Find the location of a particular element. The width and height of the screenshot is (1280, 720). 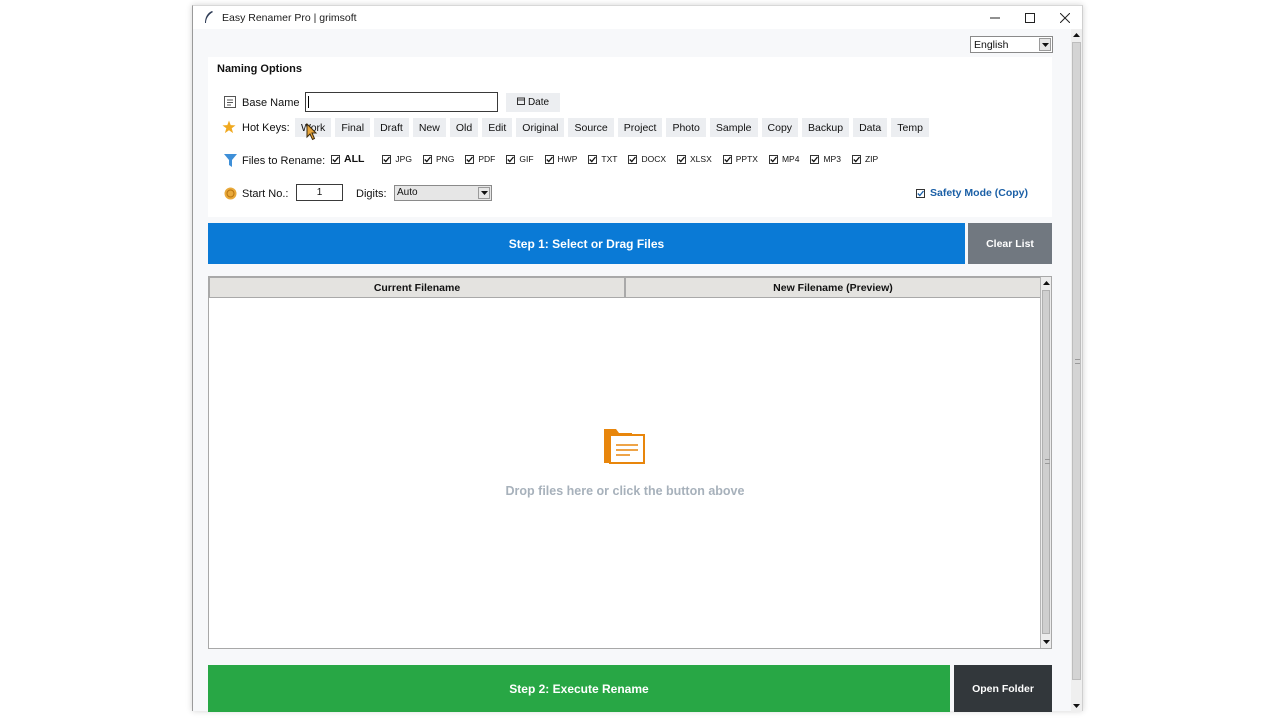

feather-icon is located at coordinates (209, 18).